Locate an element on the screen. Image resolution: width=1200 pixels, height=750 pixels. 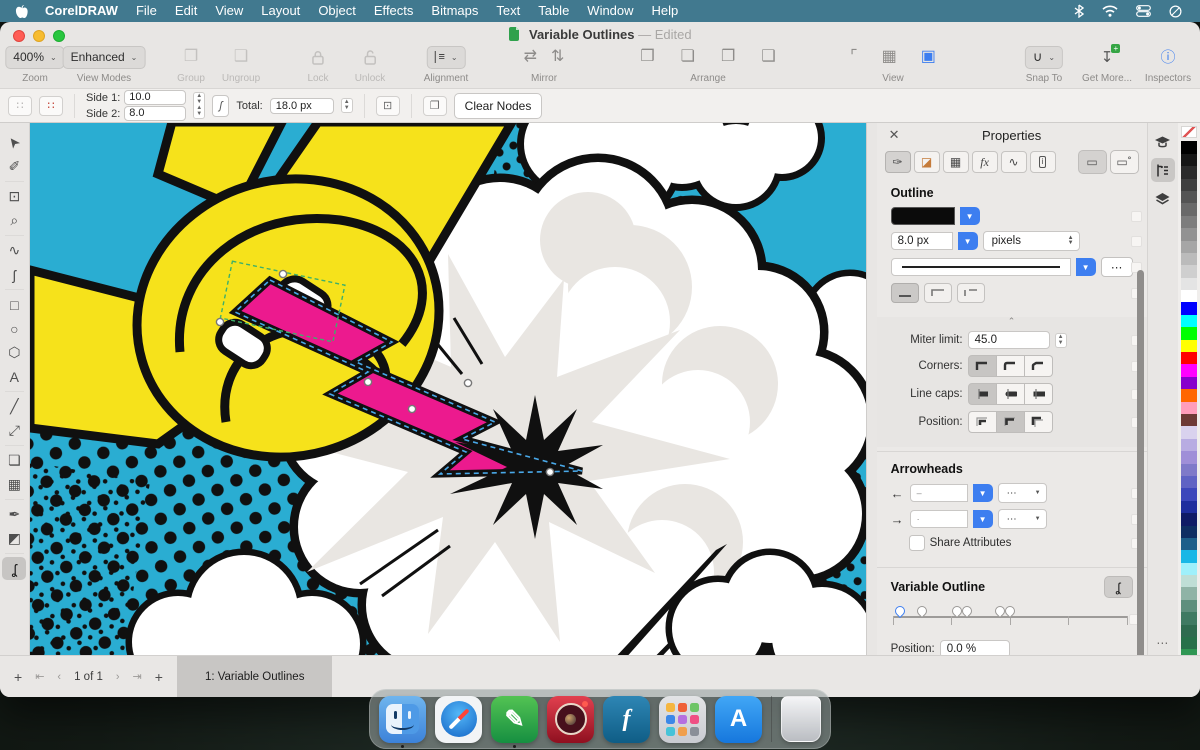
learn-icon is located at coordinates (1163, 142).